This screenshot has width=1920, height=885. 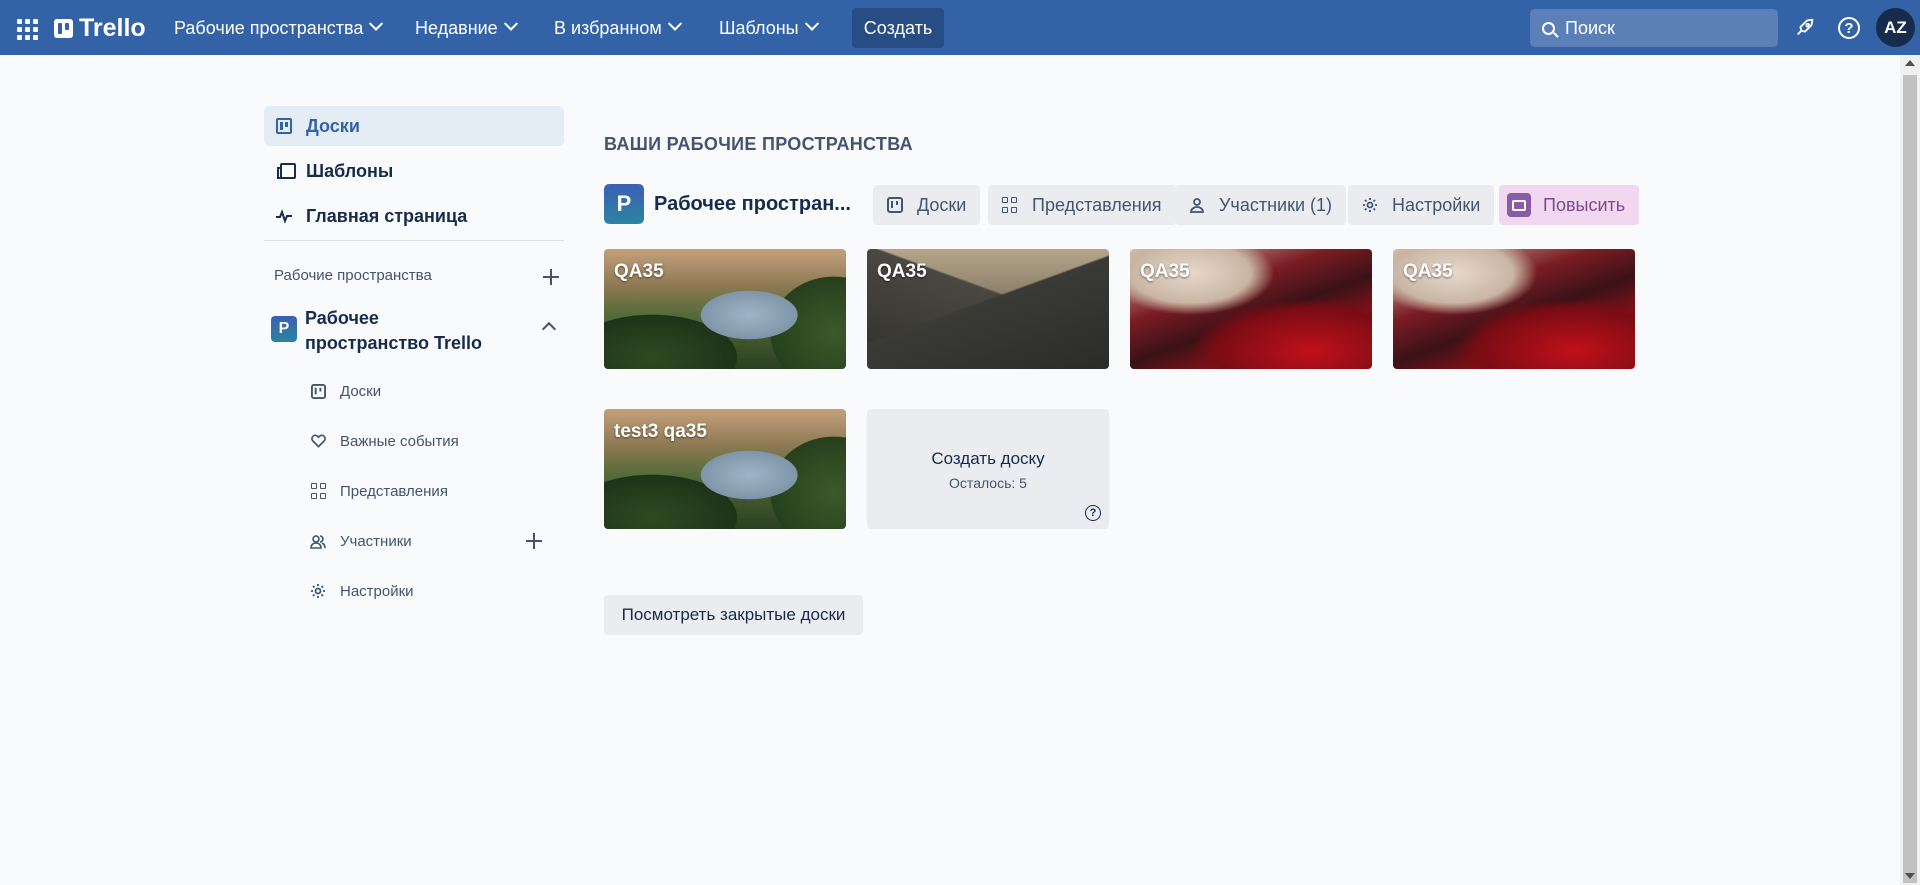 I want to click on sidebar-item-label: Шаблоны, so click(x=350, y=170).